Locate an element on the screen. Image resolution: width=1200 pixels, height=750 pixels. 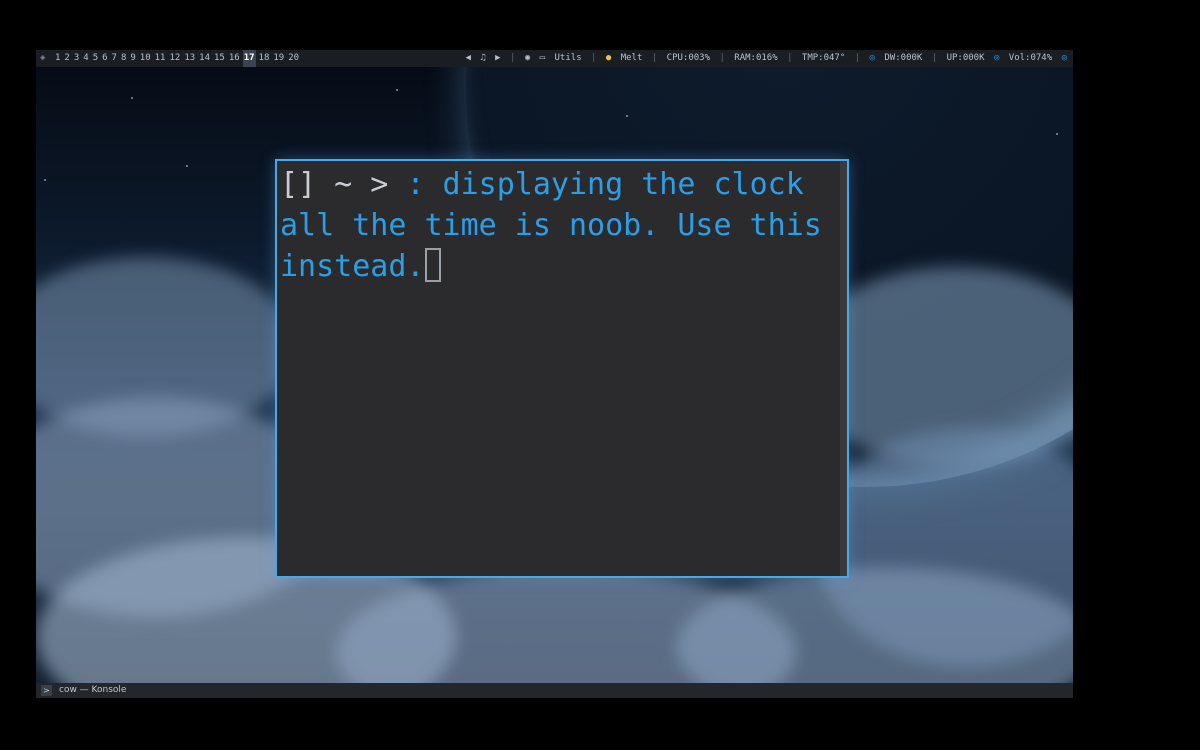
music-note-icon: ♫ is located at coordinates (482, 58).